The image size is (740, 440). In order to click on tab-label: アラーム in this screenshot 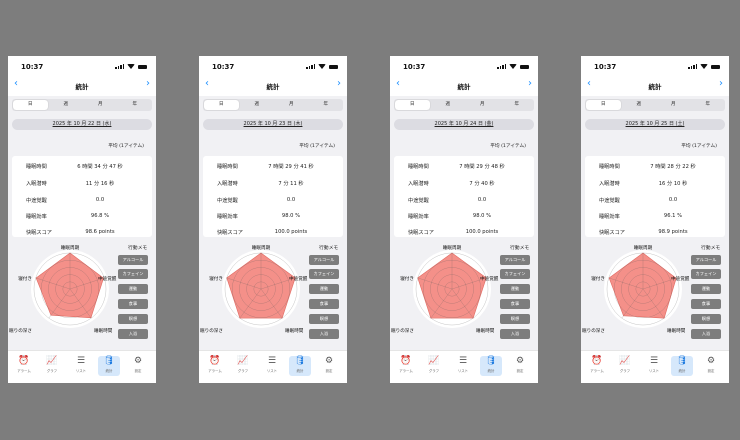, I will do `click(215, 371)`.